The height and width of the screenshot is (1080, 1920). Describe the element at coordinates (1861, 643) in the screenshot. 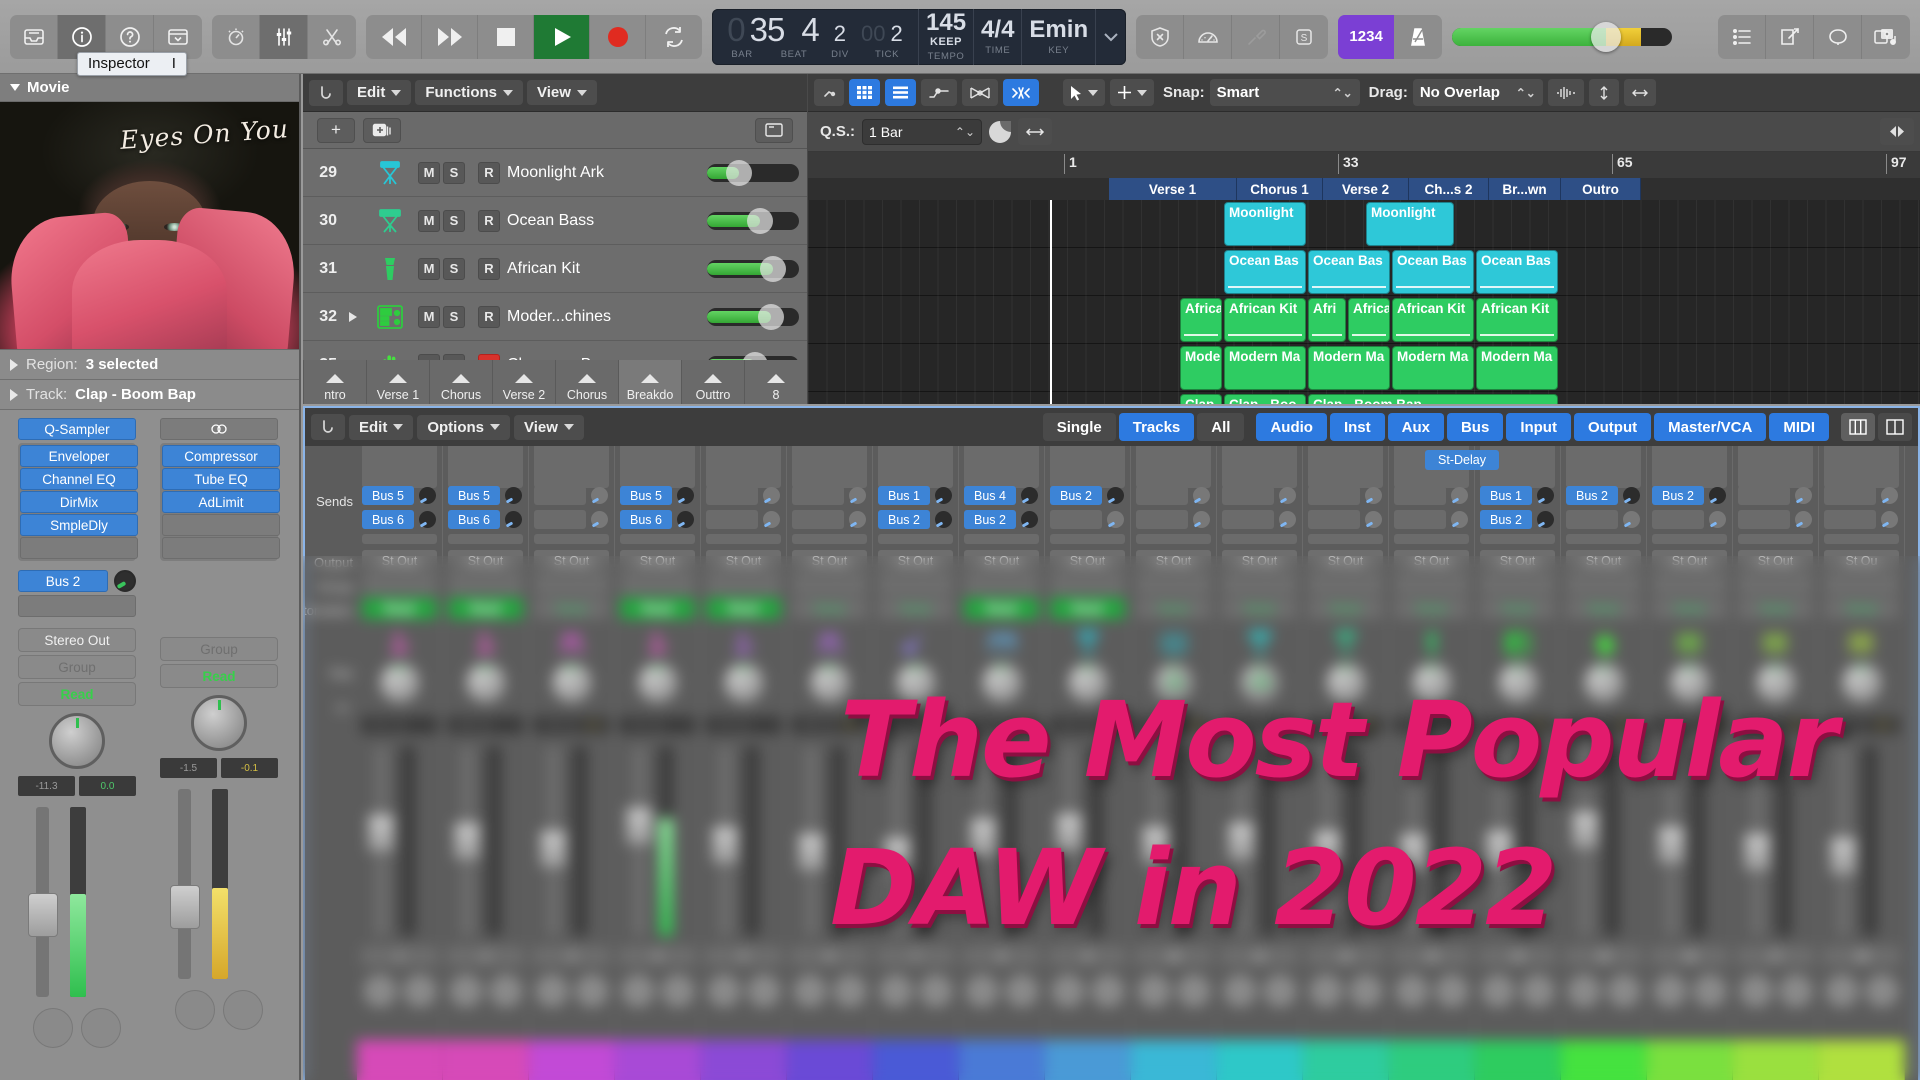

I see `grid-icon` at that location.